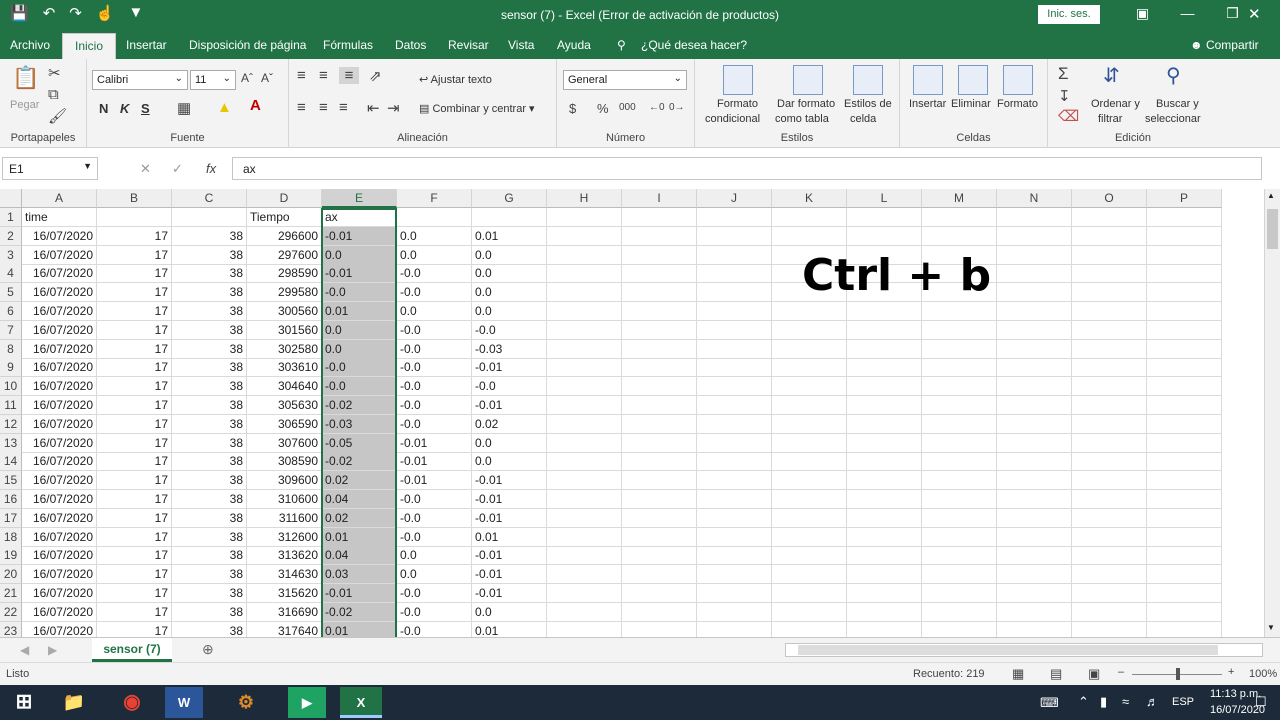  What do you see at coordinates (284, 274) in the screenshot?
I see `table-cell: 298590` at bounding box center [284, 274].